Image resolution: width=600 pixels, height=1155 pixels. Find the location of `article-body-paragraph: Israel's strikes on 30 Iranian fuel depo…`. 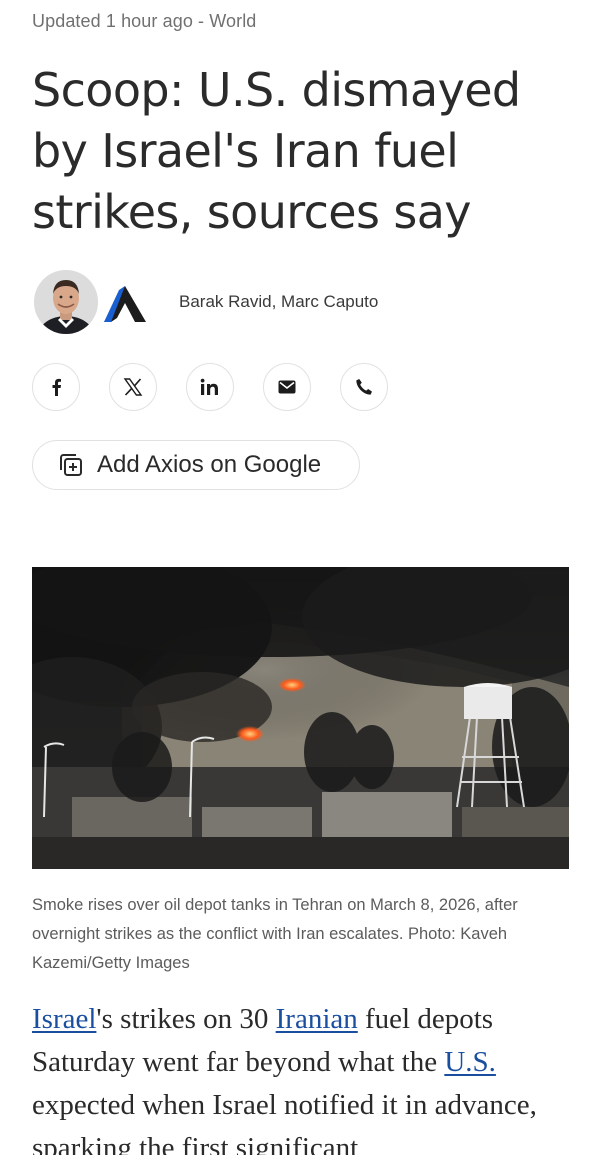

article-body-paragraph: Israel's strikes on 30 Iranian fuel depo… is located at coordinates (302, 1076).